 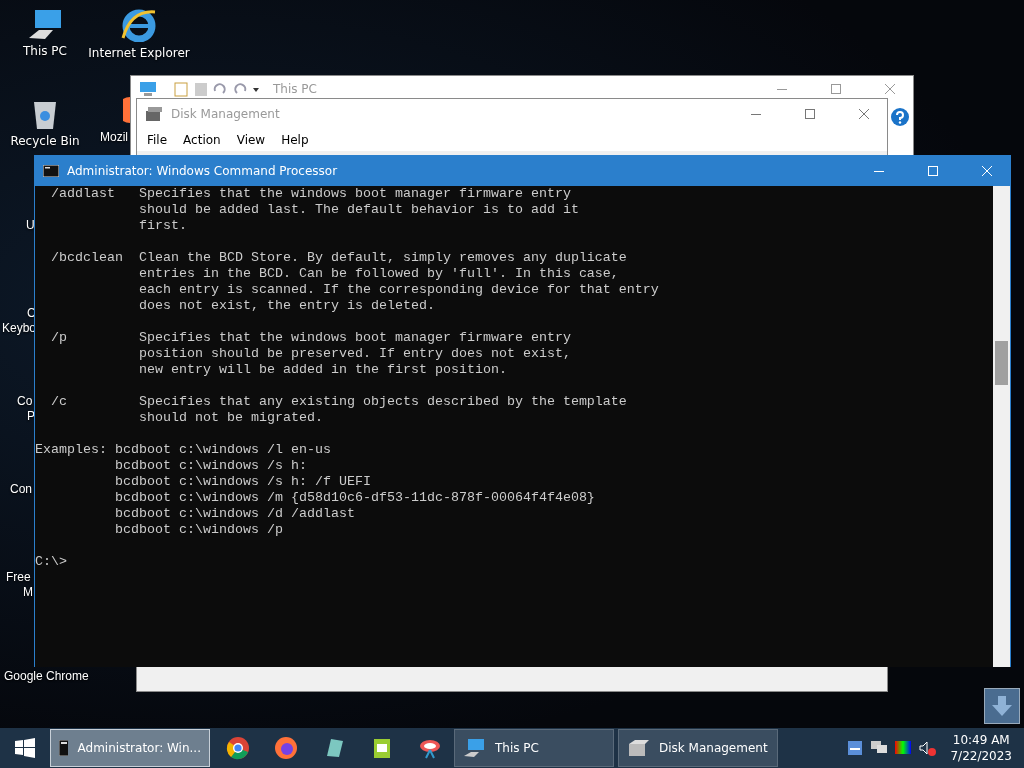 I want to click on console-line: first., so click(x=162, y=226).